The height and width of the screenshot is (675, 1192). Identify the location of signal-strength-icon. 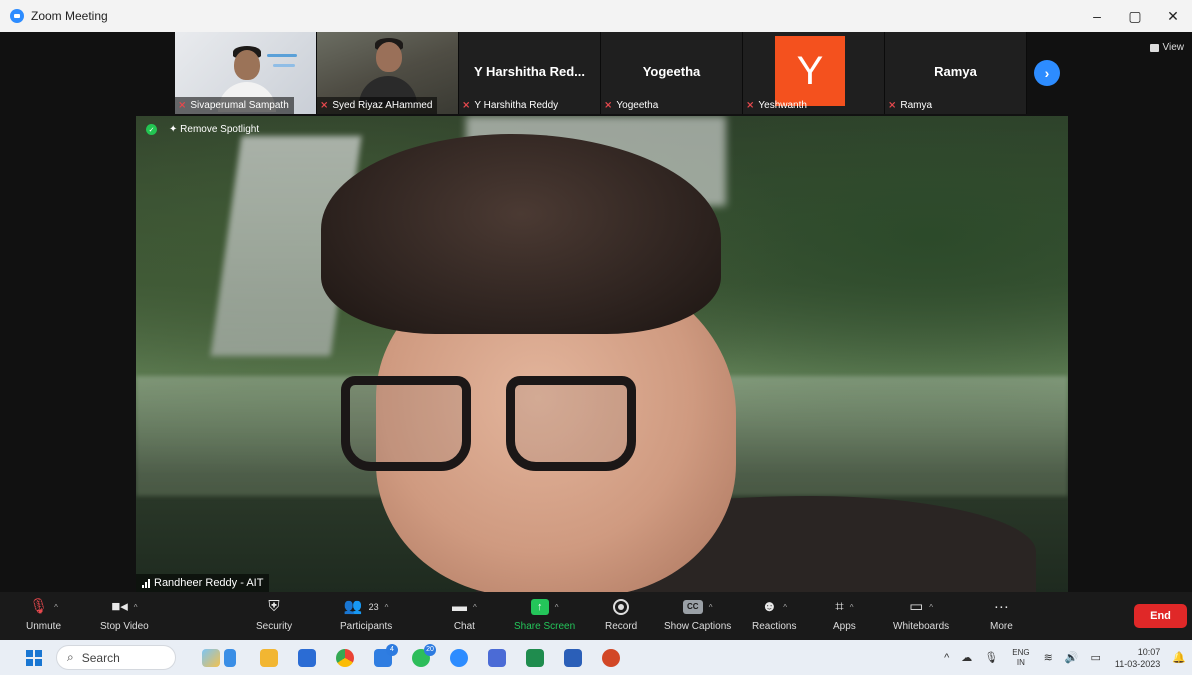
(146, 583).